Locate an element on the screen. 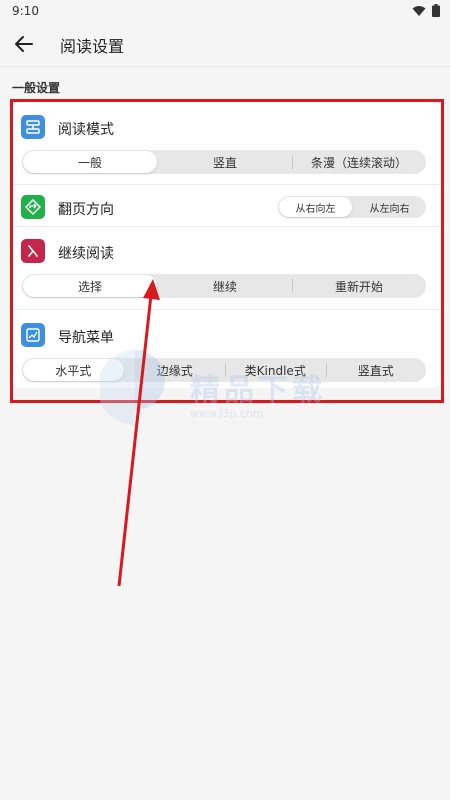 This screenshot has width=450, height=800. navigation-menu-option-horizontal: 水平式 is located at coordinates (73, 370).